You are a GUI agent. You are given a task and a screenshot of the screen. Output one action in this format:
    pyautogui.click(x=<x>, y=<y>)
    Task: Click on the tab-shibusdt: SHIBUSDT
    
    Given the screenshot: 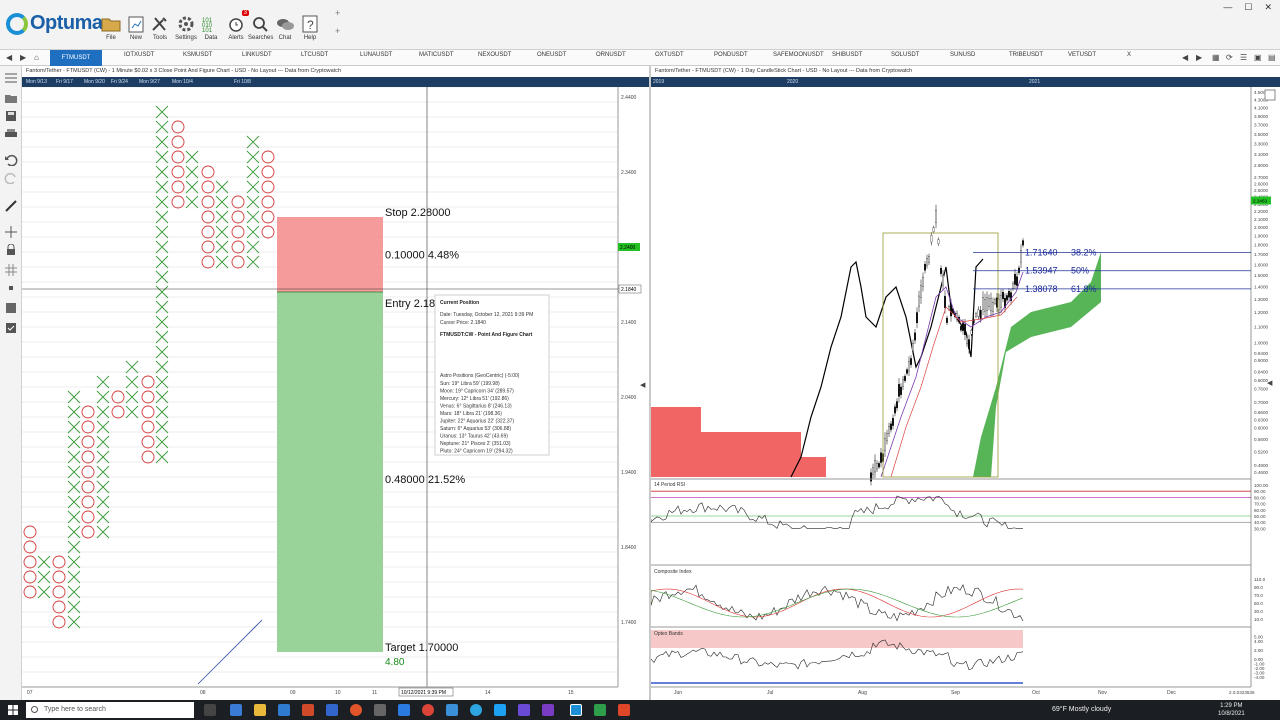 What is the action you would take?
    pyautogui.click(x=847, y=55)
    